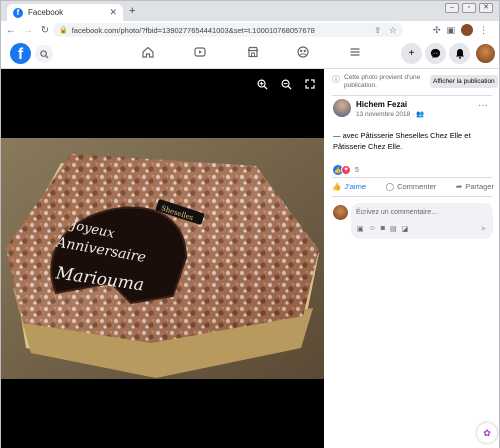 The width and height of the screenshot is (500, 448). I want to click on browser-tab: f Facebook ✕, so click(65, 12).